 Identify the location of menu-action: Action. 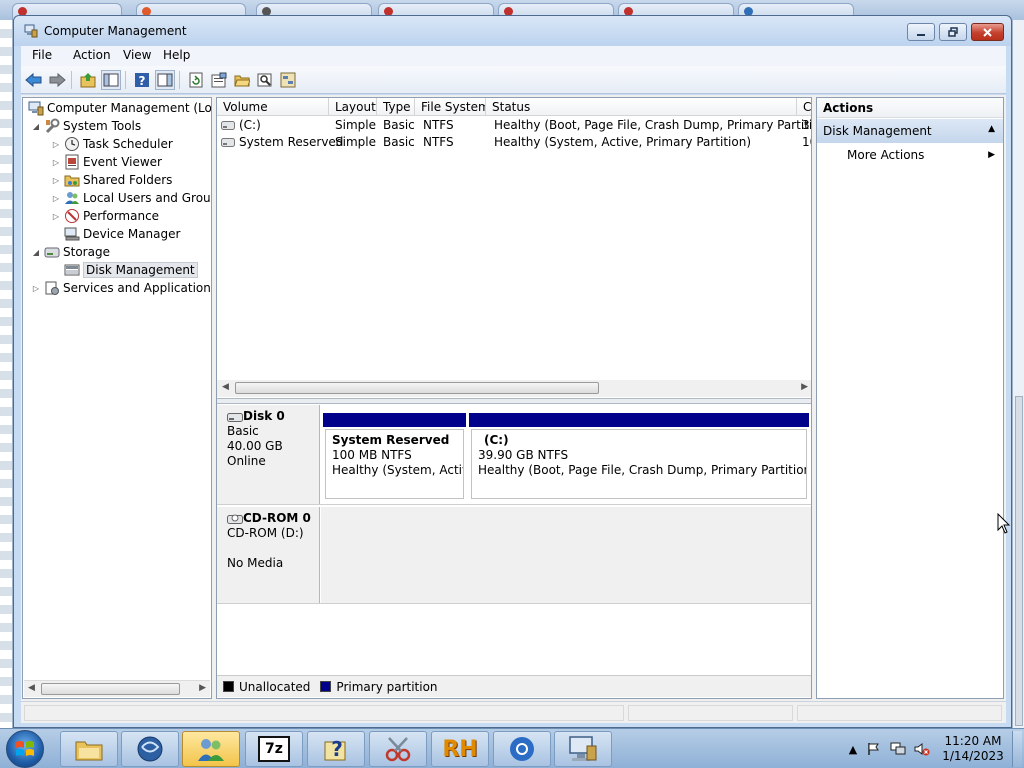
(92, 55).